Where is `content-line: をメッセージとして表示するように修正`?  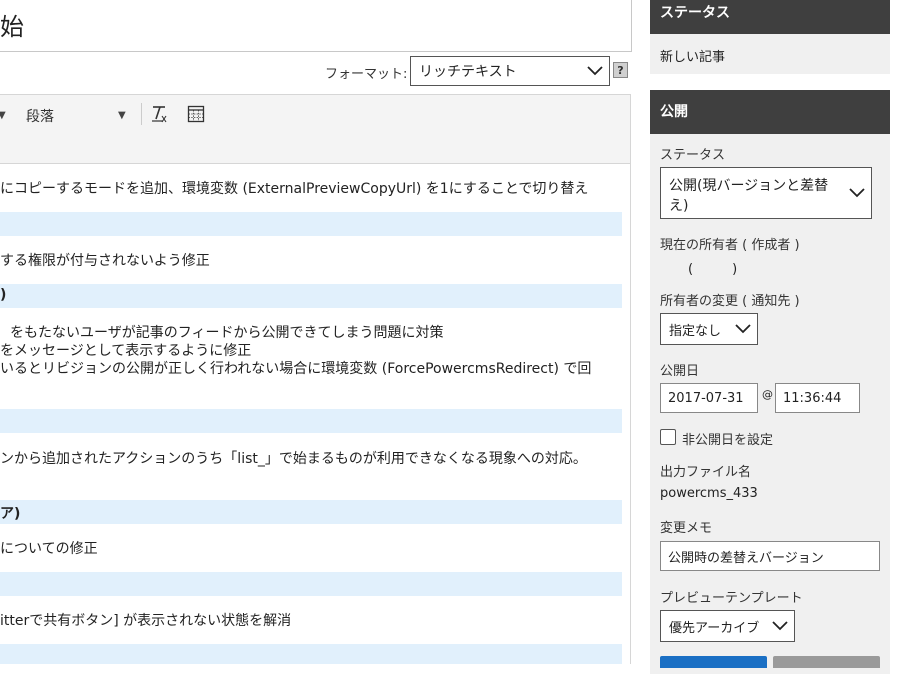 content-line: をメッセージとして表示するように修正 is located at coordinates (126, 351).